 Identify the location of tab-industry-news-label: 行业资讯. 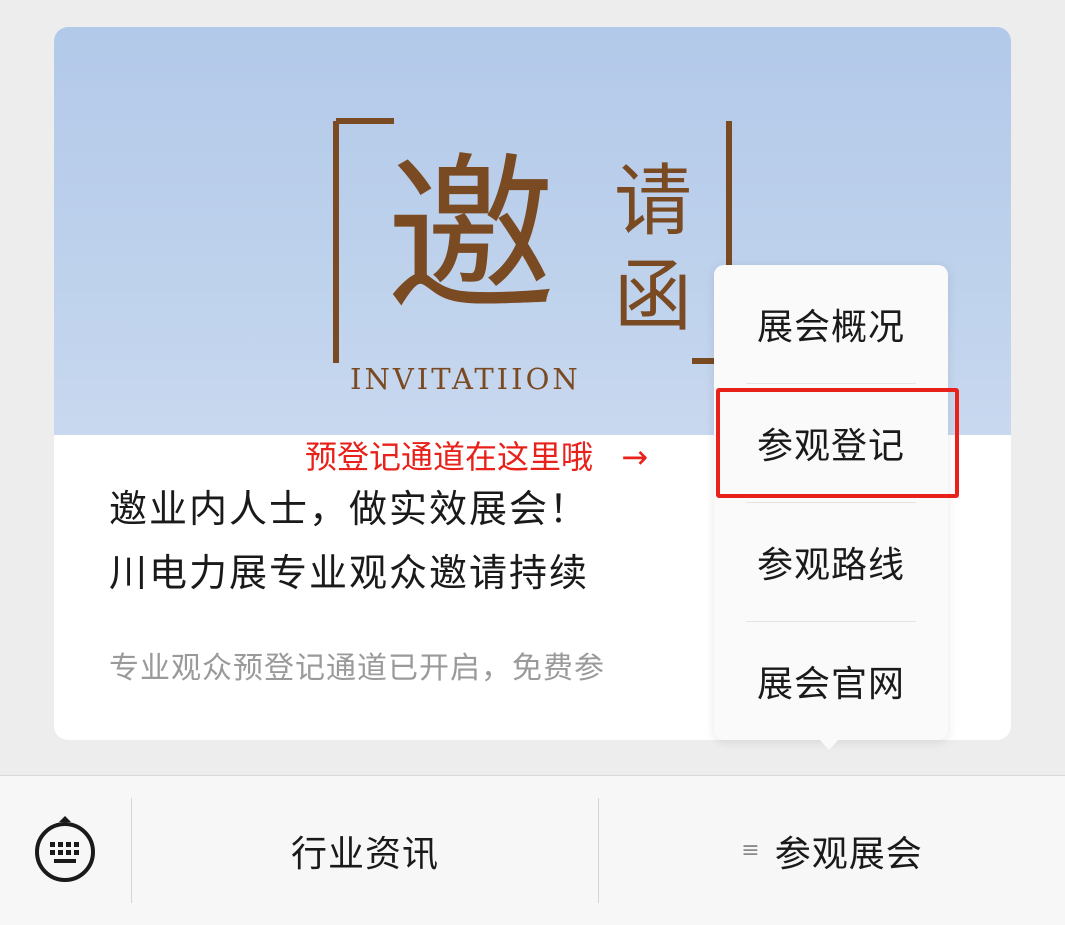
(364, 854).